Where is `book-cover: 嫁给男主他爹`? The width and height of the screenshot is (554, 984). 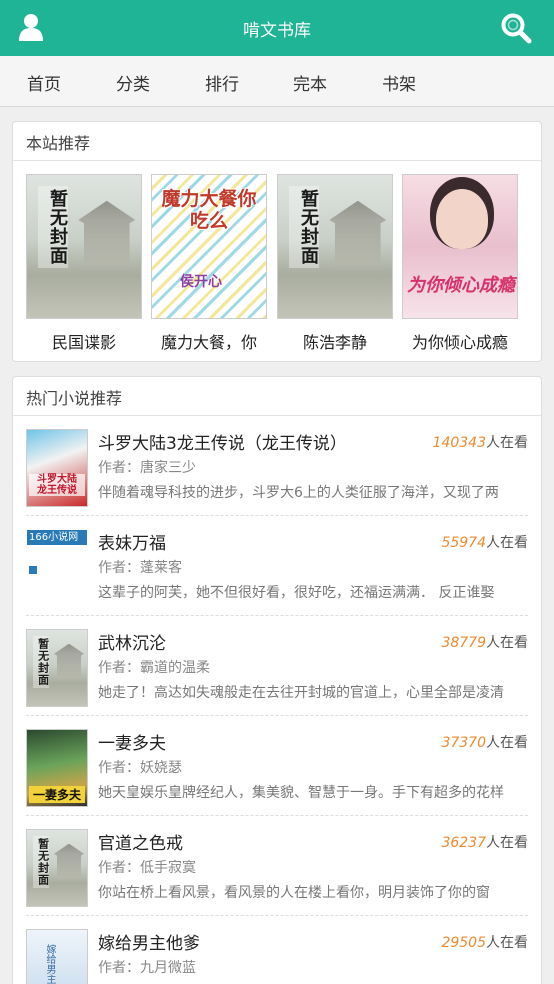
book-cover: 嫁给男主他爹 is located at coordinates (57, 956).